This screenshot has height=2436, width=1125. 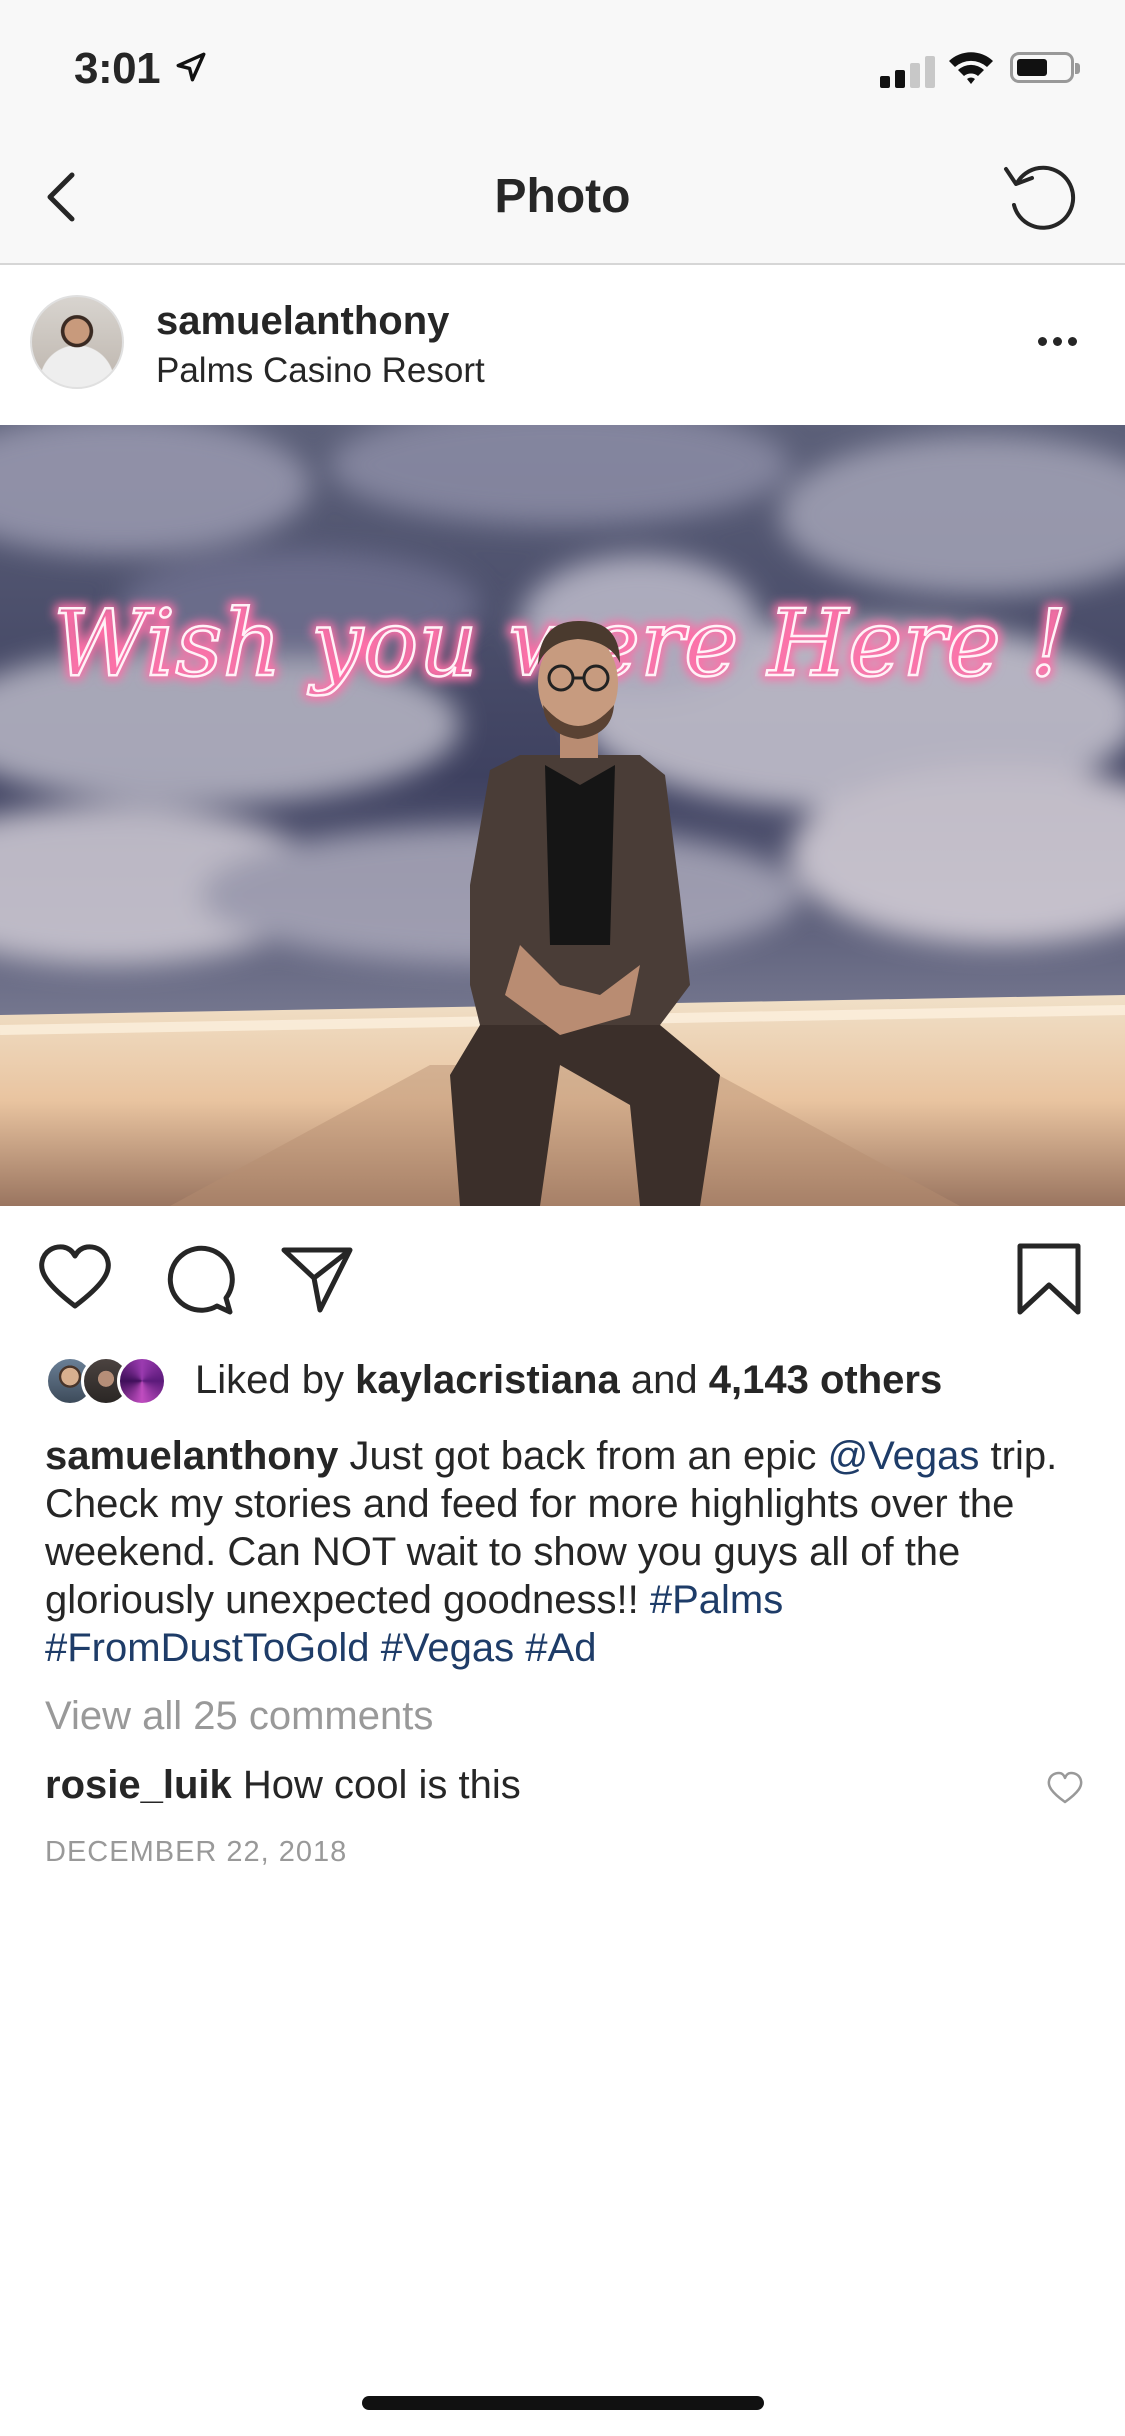 What do you see at coordinates (562, 196) in the screenshot?
I see `page-title: Photo` at bounding box center [562, 196].